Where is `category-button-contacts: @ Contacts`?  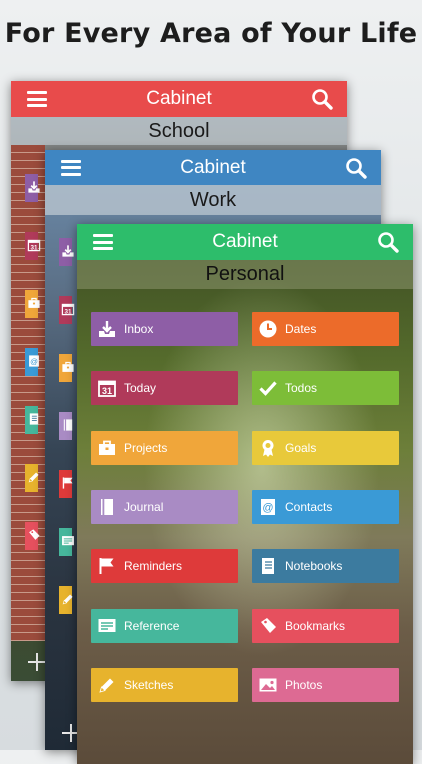
category-button-contacts: @ Contacts is located at coordinates (325, 506).